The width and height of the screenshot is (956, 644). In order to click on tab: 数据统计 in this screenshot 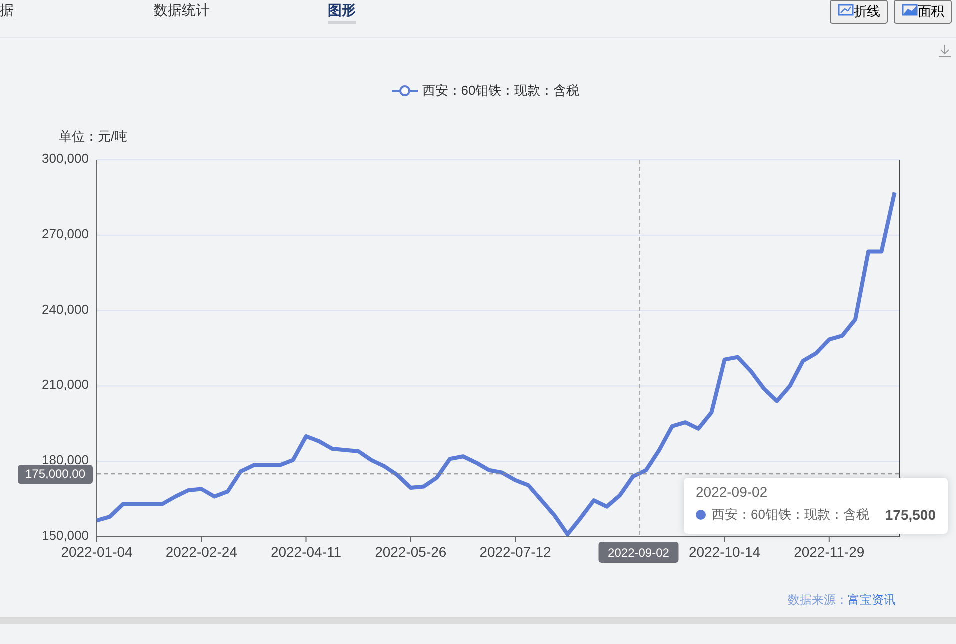, I will do `click(182, 12)`.